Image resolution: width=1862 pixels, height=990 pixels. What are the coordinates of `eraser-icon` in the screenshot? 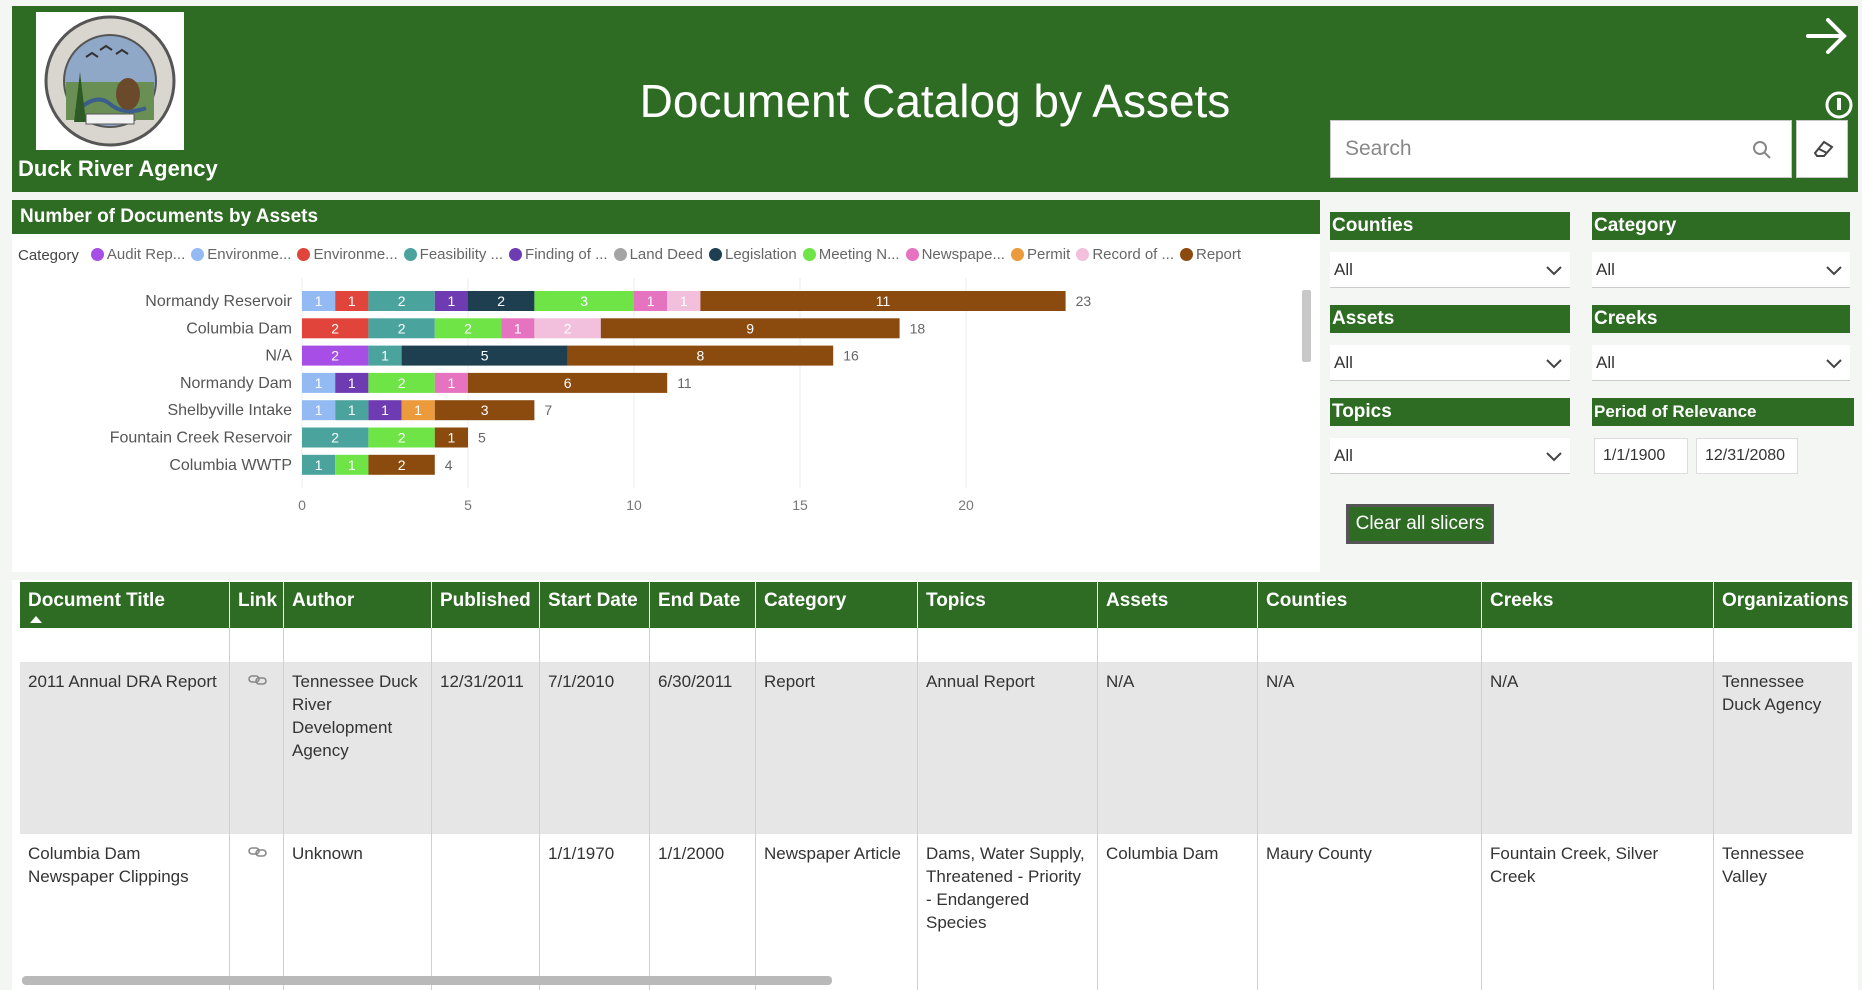 It's located at (1823, 148).